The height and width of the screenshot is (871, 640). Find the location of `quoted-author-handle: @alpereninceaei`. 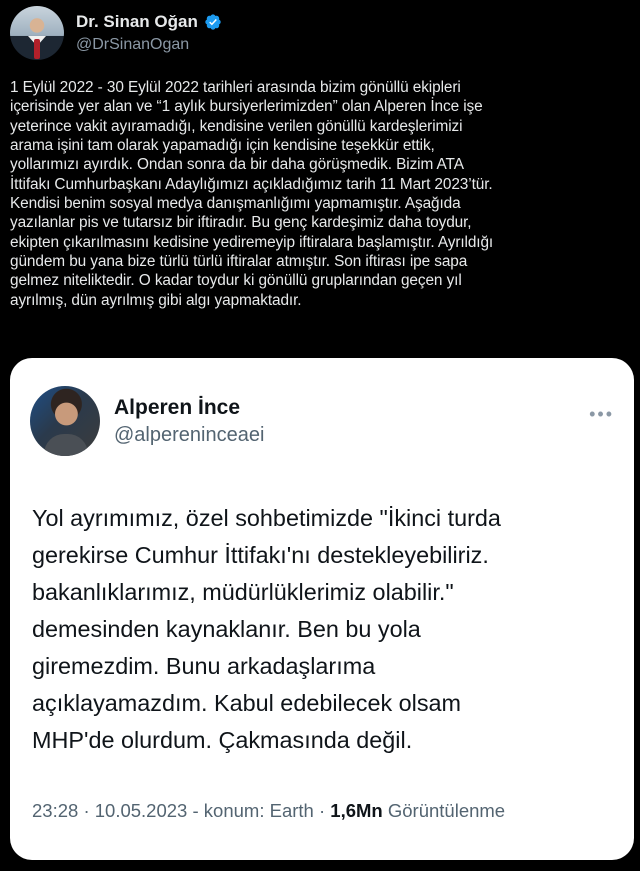

quoted-author-handle: @alpereninceaei is located at coordinates (189, 435).